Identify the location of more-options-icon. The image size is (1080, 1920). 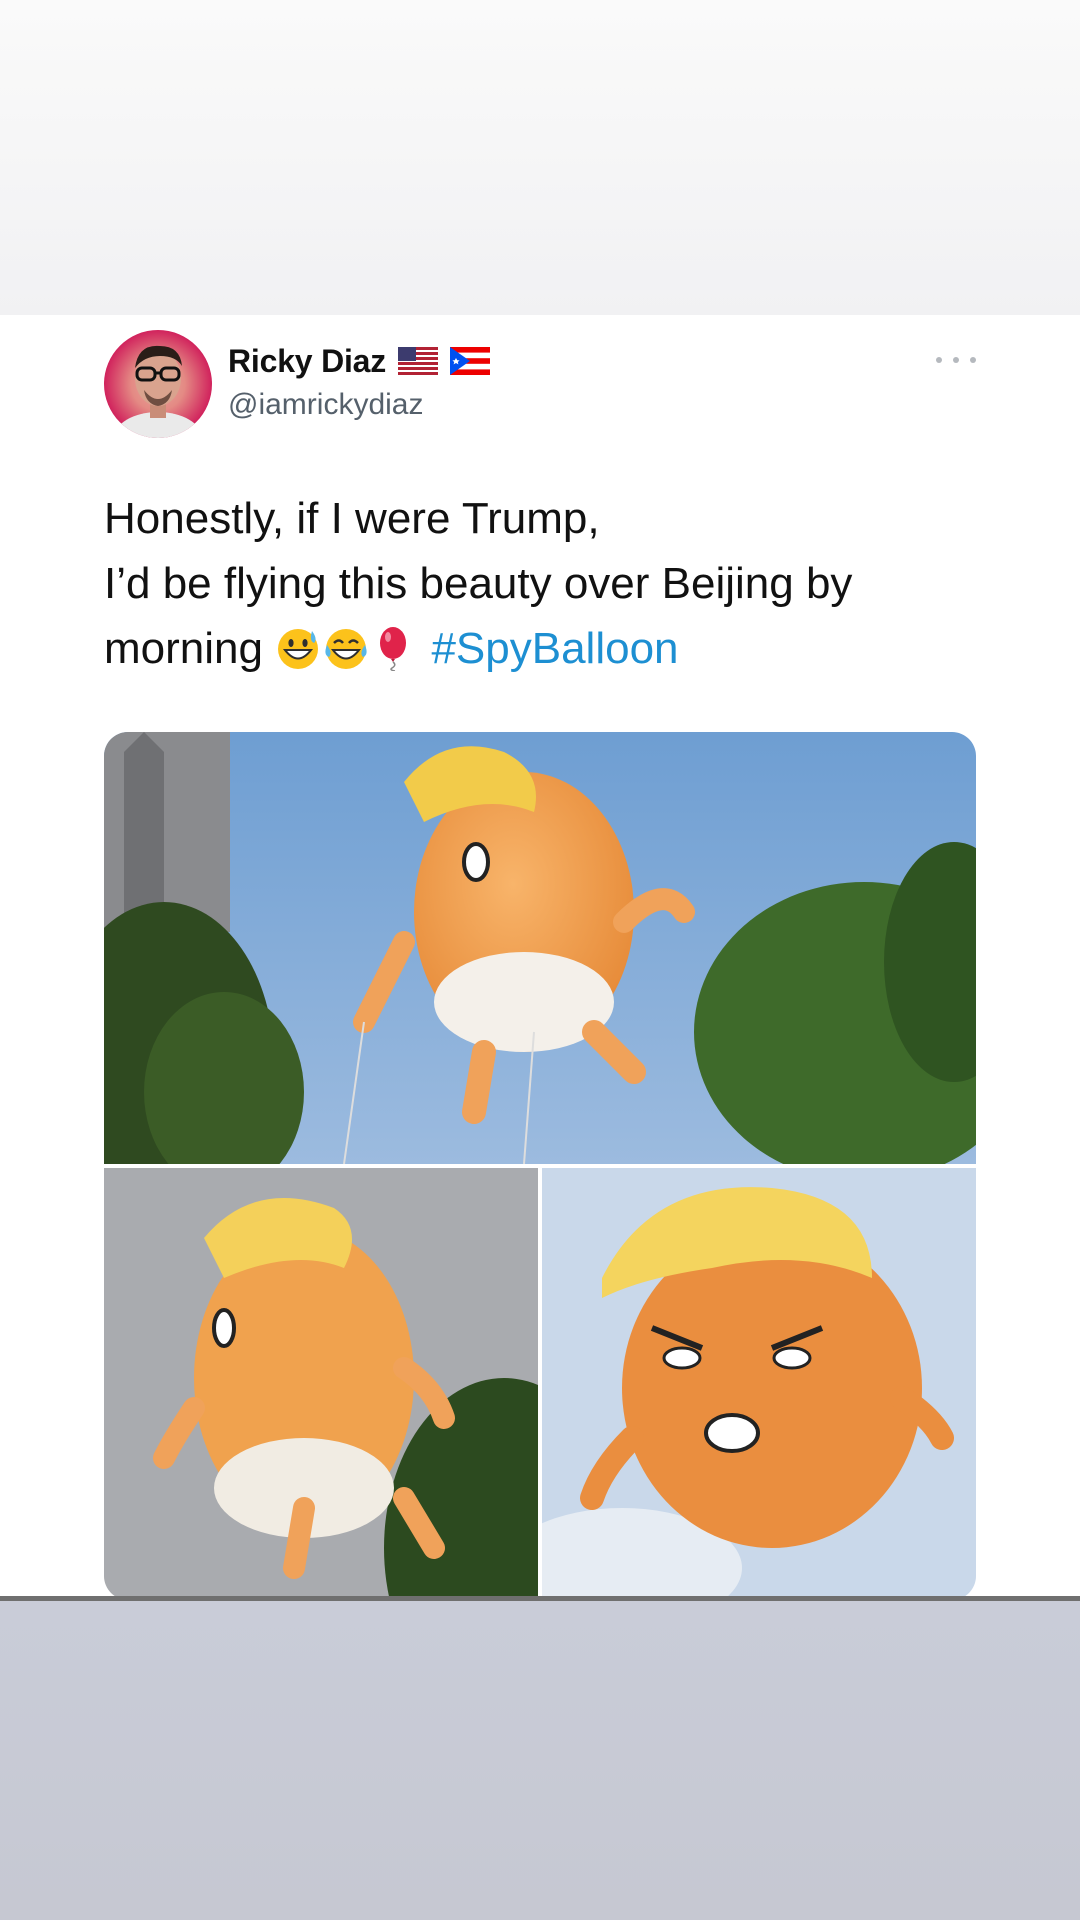
(956, 360).